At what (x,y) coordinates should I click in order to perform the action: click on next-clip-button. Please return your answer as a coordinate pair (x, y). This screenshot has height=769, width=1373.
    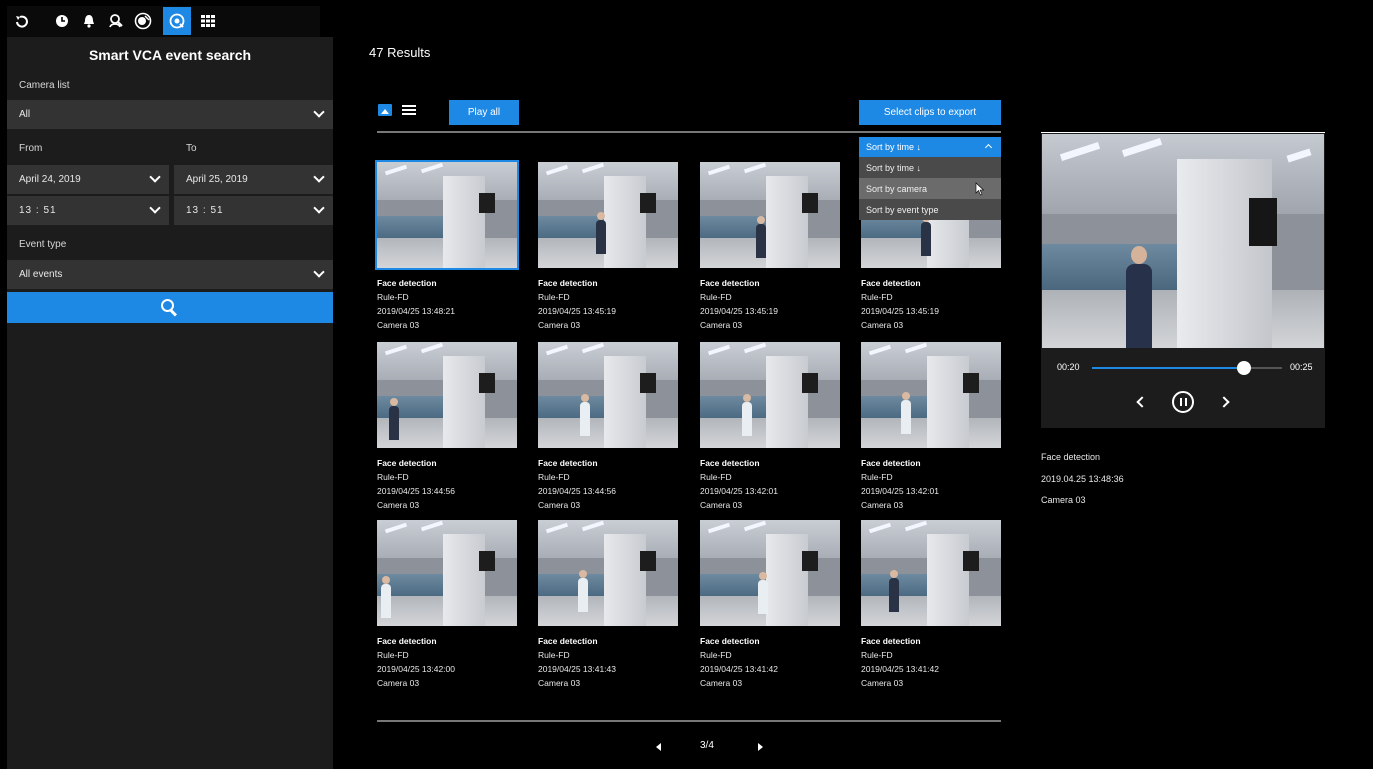
    Looking at the image, I should click on (1224, 402).